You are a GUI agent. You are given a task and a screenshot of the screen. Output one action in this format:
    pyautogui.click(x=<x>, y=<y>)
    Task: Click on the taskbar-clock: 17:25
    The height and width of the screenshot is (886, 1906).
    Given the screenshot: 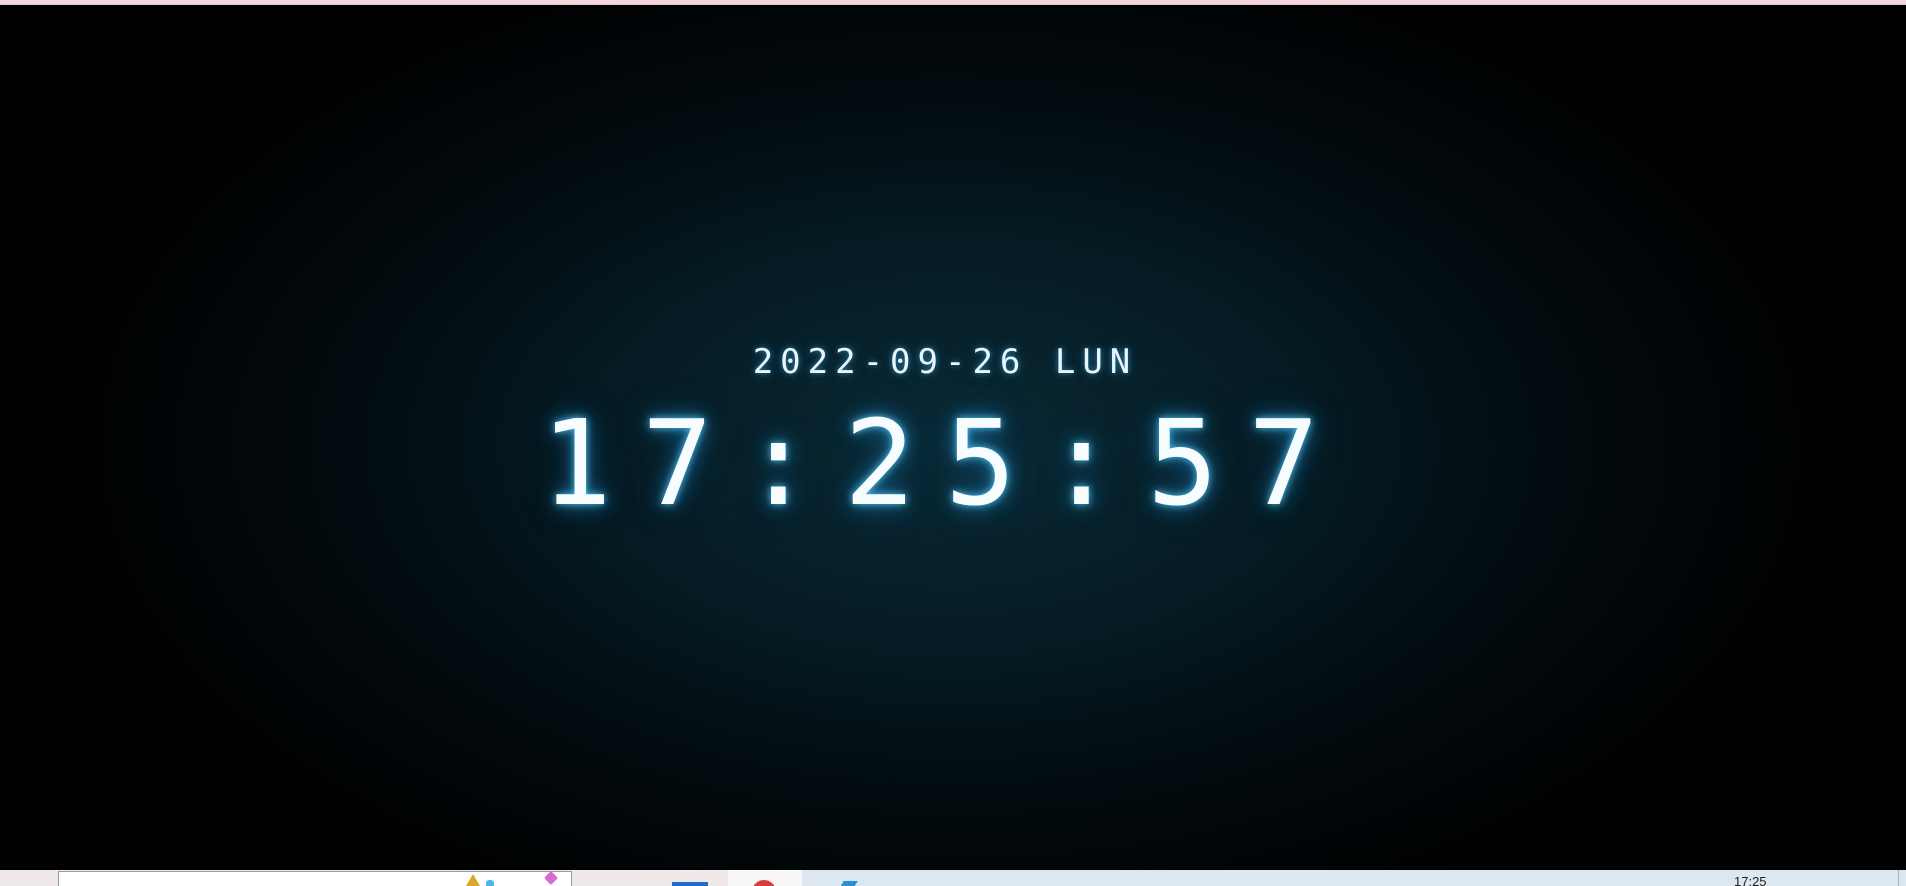 What is the action you would take?
    pyautogui.click(x=1750, y=880)
    